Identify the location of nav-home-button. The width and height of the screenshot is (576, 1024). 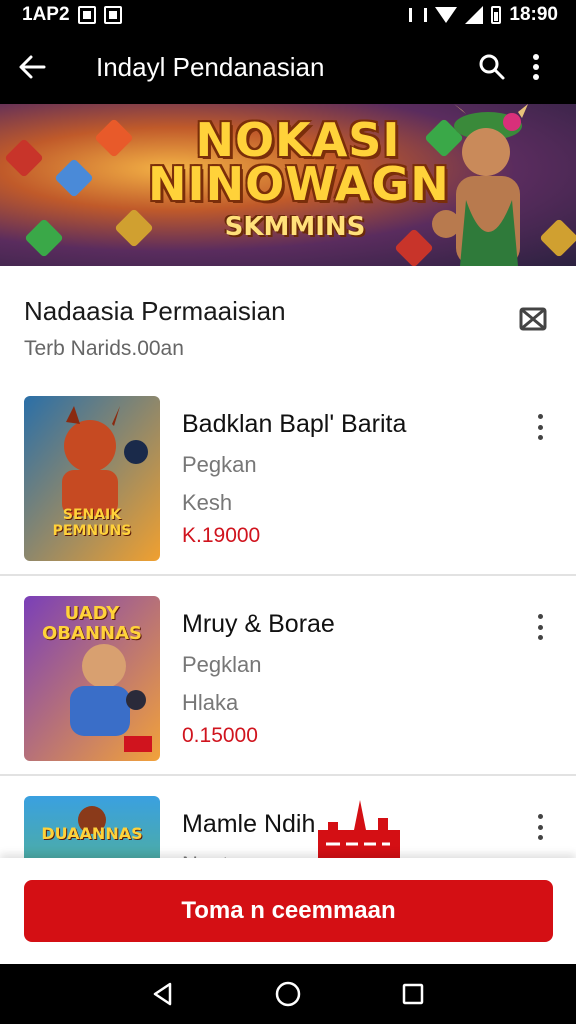
(288, 994).